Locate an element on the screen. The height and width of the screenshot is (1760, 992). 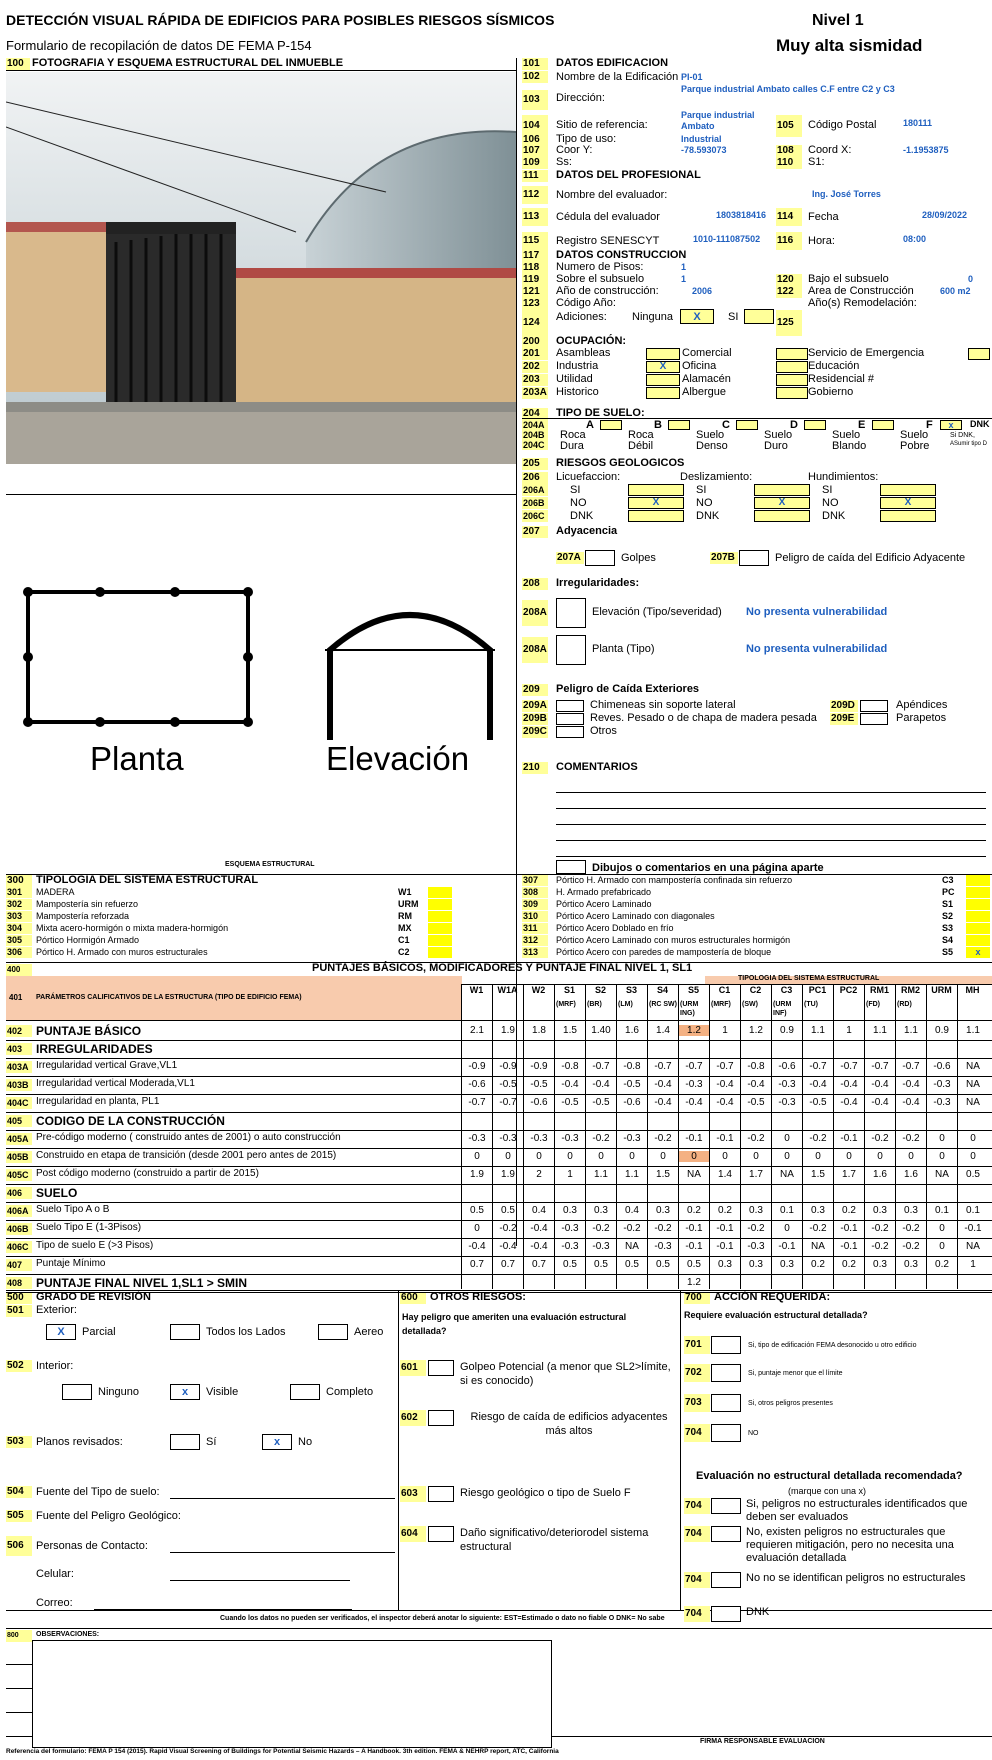
evaluator-value: Ing. José Torres is located at coordinates (846, 194).